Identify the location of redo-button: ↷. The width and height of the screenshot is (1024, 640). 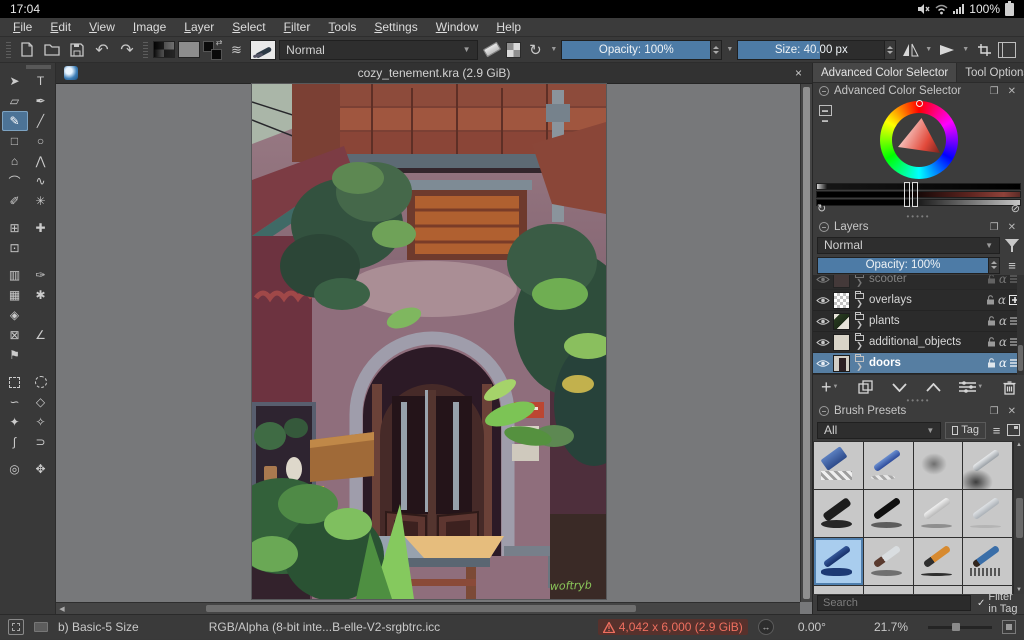
(127, 50).